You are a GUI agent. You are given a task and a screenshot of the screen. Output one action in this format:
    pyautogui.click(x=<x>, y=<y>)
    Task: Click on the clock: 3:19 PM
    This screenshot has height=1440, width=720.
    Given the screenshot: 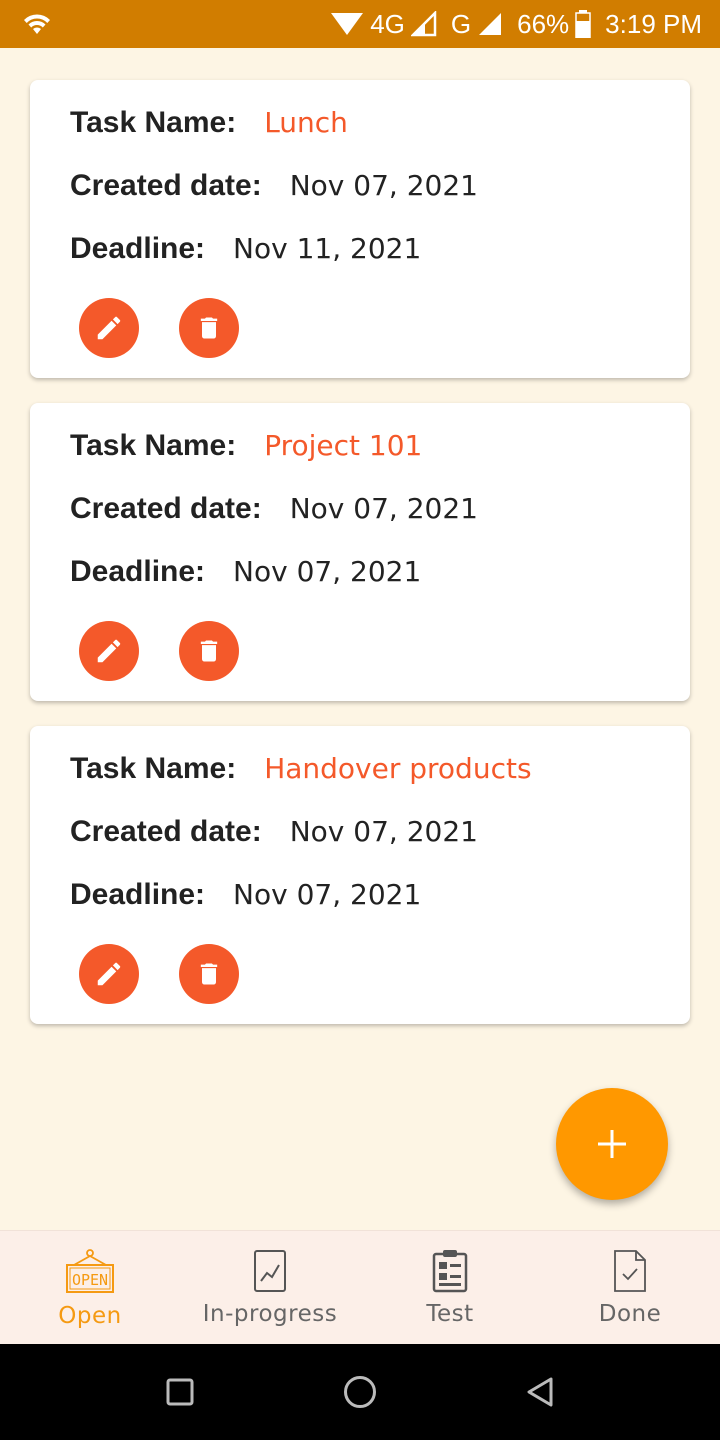 What is the action you would take?
    pyautogui.click(x=653, y=23)
    